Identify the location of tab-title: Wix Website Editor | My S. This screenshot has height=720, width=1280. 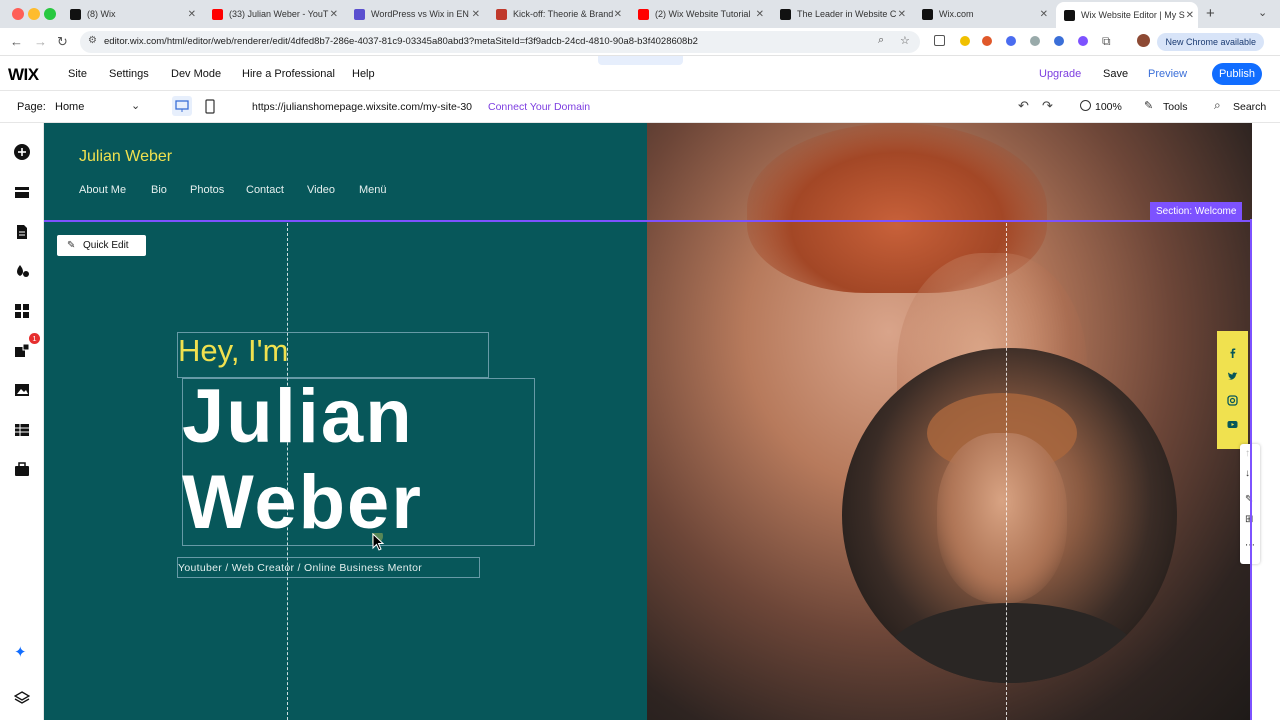
(1133, 15).